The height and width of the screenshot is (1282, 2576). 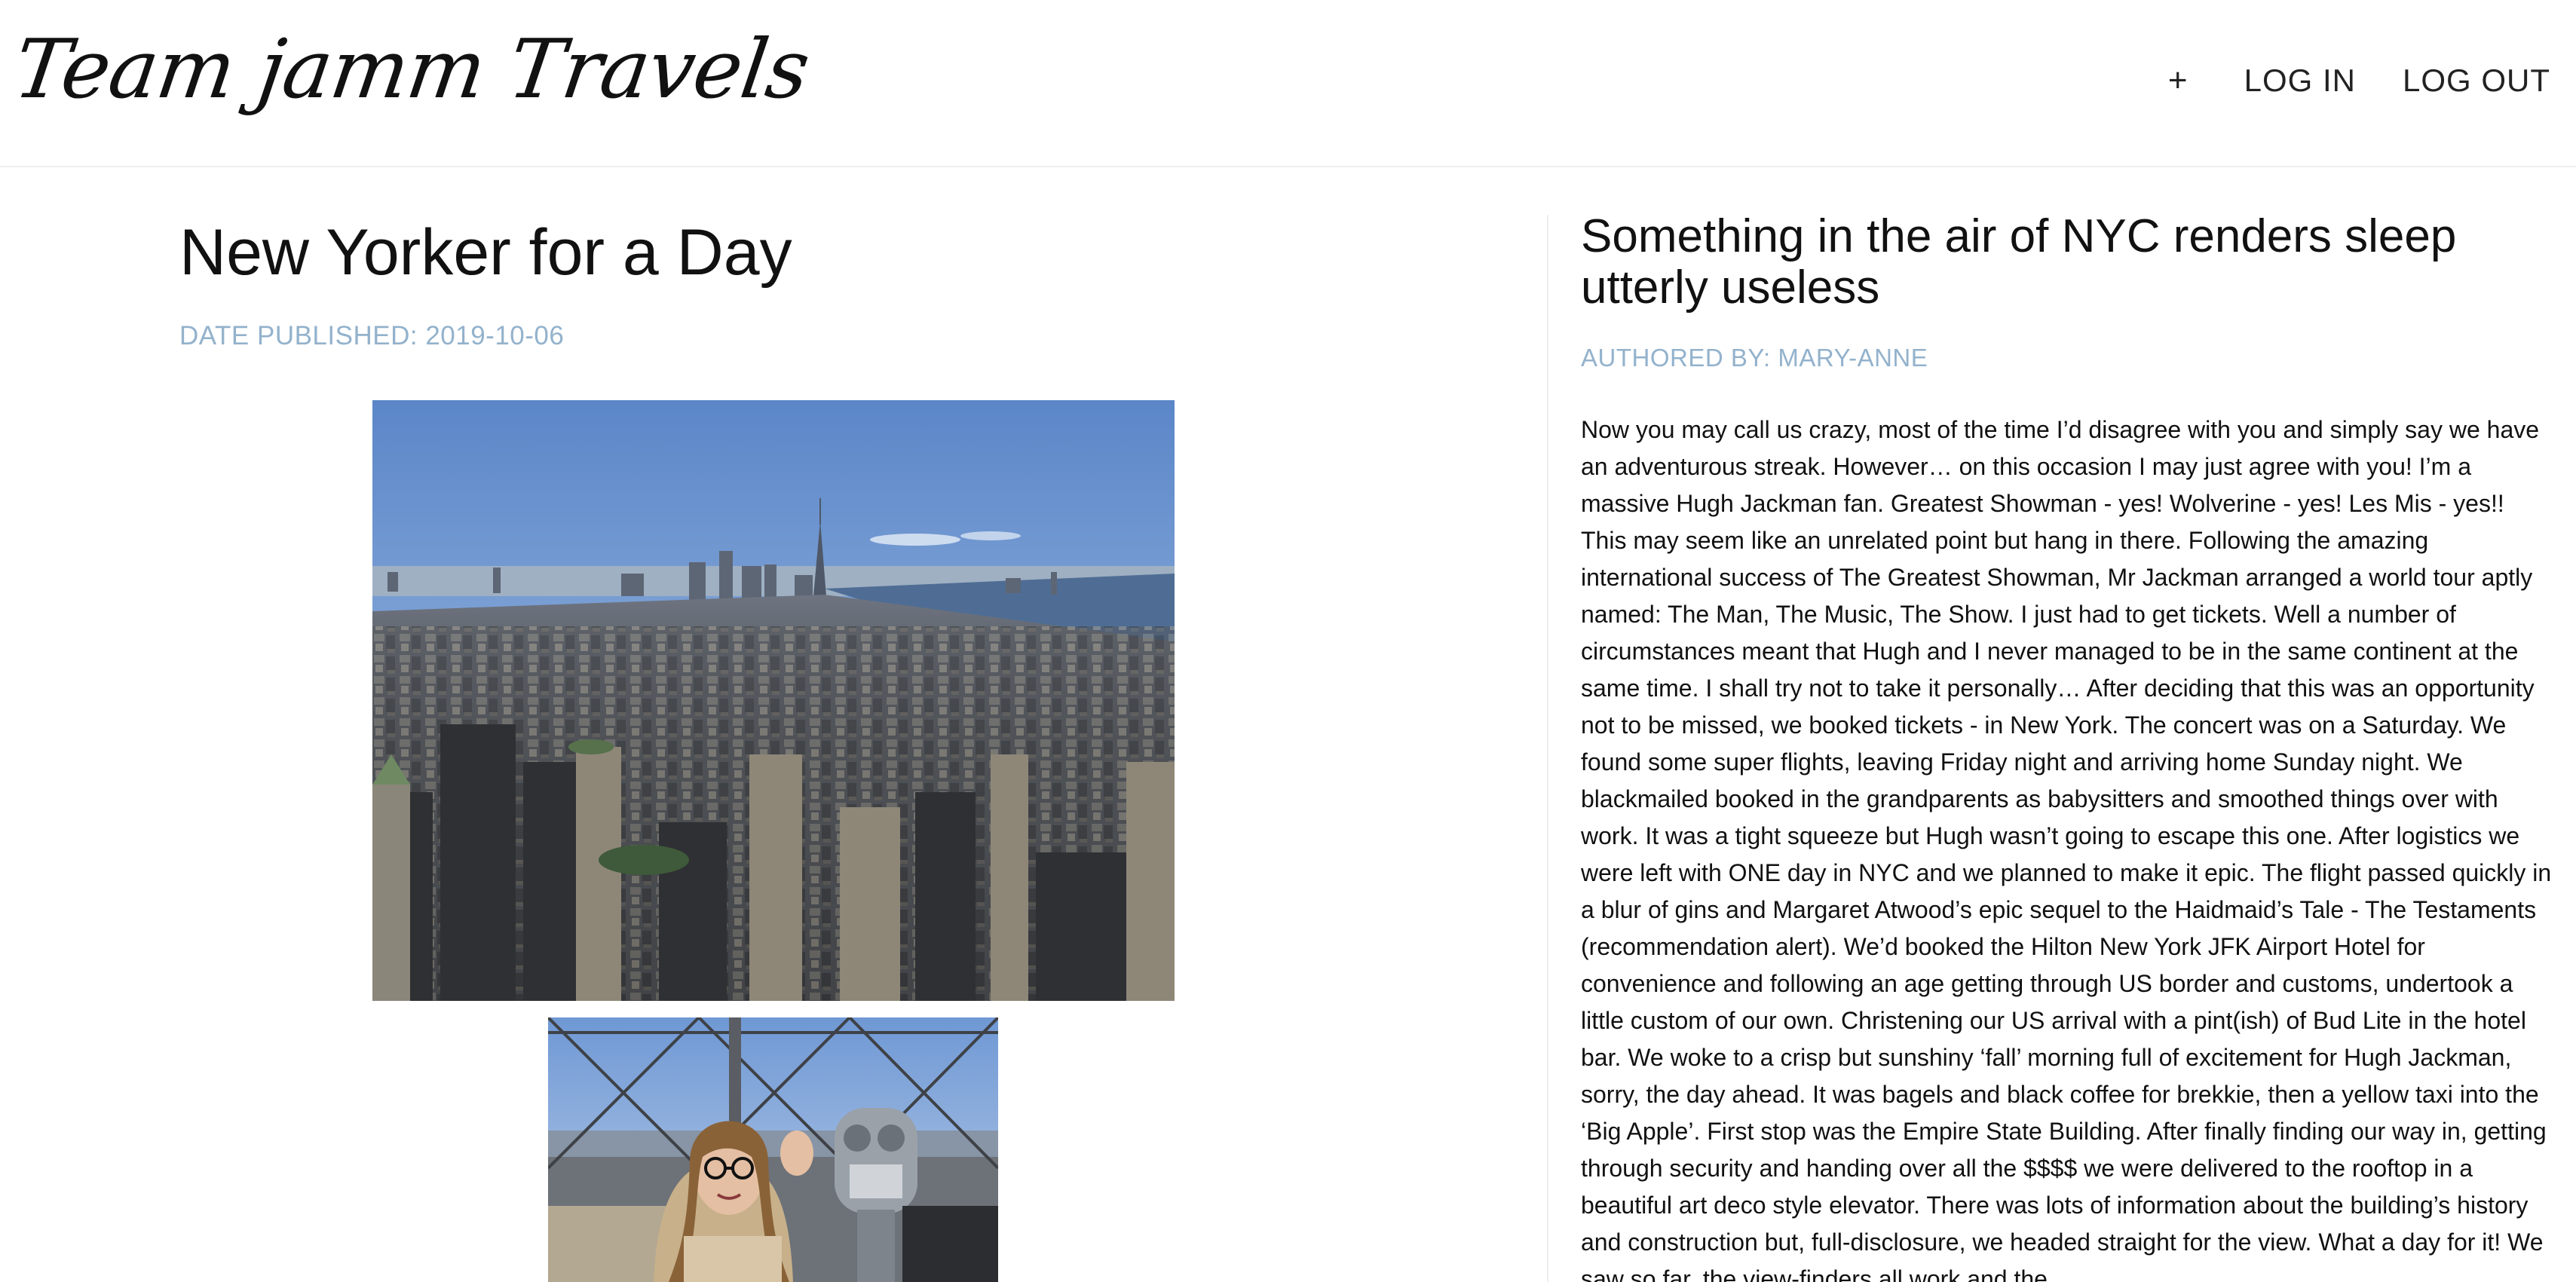 What do you see at coordinates (2359, 80) in the screenshot?
I see `nav-links: + LOG IN LOG OUT` at bounding box center [2359, 80].